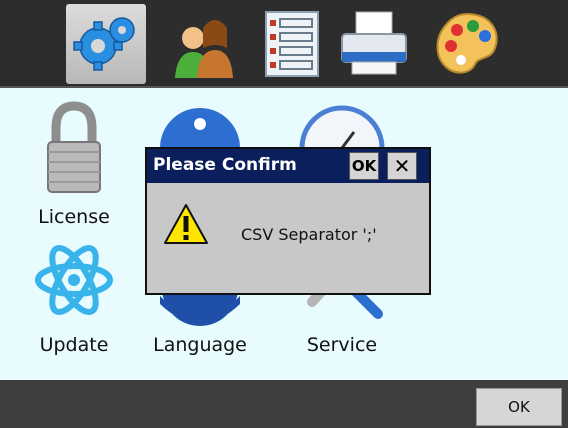 The width and height of the screenshot is (568, 428). What do you see at coordinates (402, 166) in the screenshot?
I see `dialog-close-button: ✕` at bounding box center [402, 166].